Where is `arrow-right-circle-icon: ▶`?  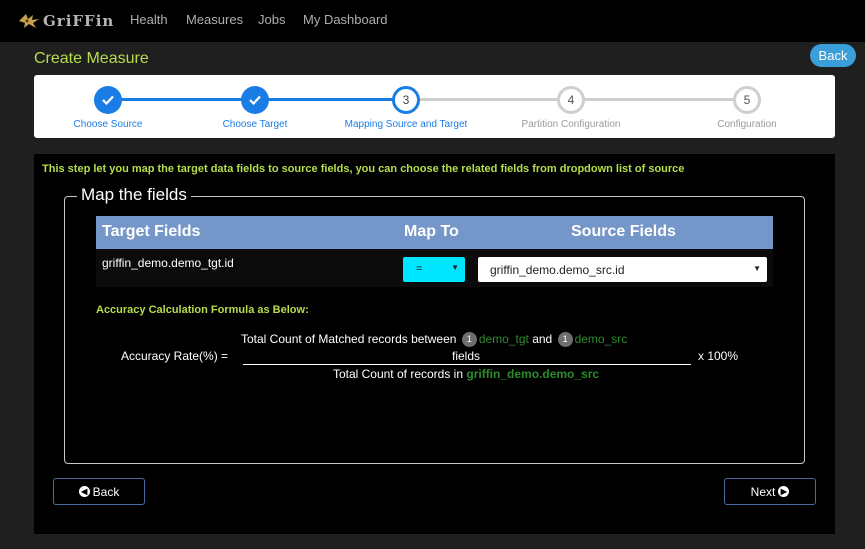
arrow-right-circle-icon: ▶ is located at coordinates (784, 491).